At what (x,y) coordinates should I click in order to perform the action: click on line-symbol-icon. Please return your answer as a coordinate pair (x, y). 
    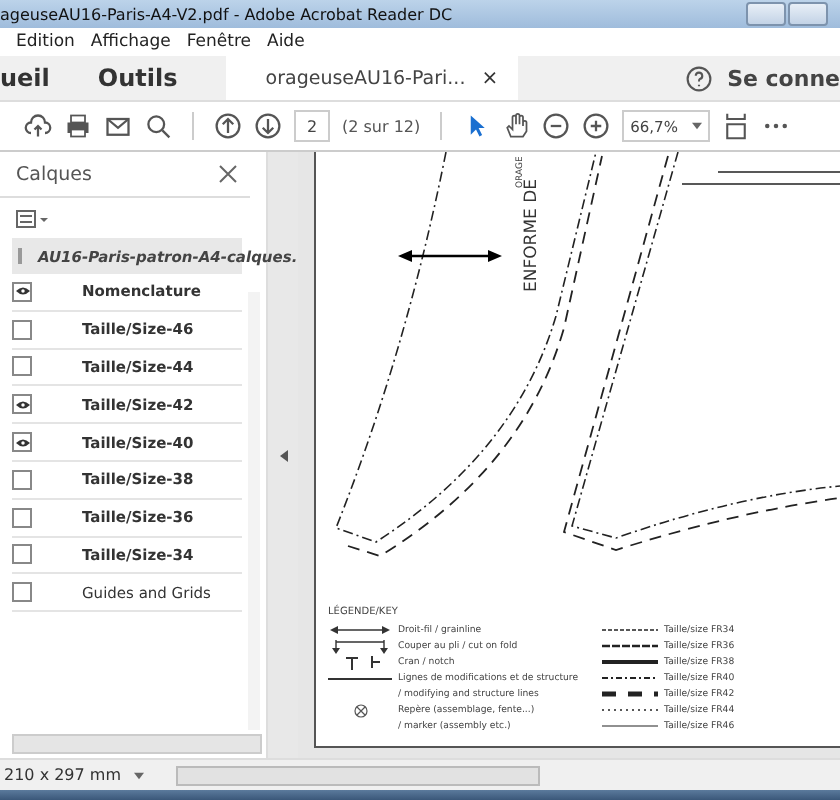
    Looking at the image, I should click on (360, 678).